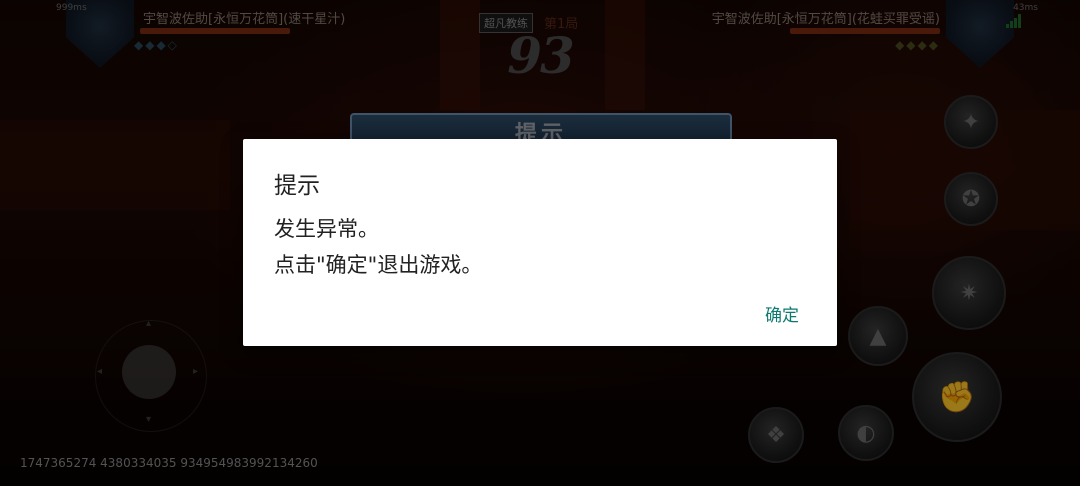 This screenshot has height=486, width=1080. I want to click on dialog-message-line: 点击"确定"退出游戏。, so click(378, 265).